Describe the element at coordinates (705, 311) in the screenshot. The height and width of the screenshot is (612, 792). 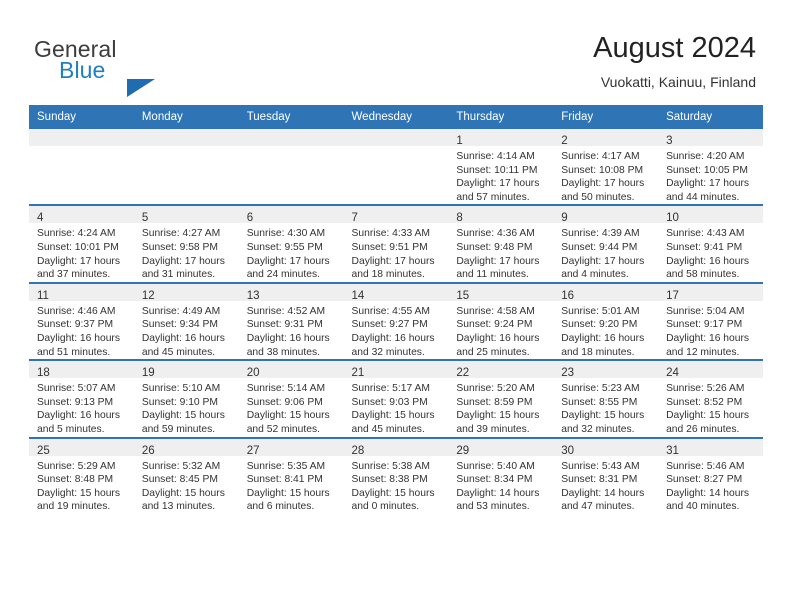
I see `sunrise-text: Sunrise: 5:04 AM` at that location.